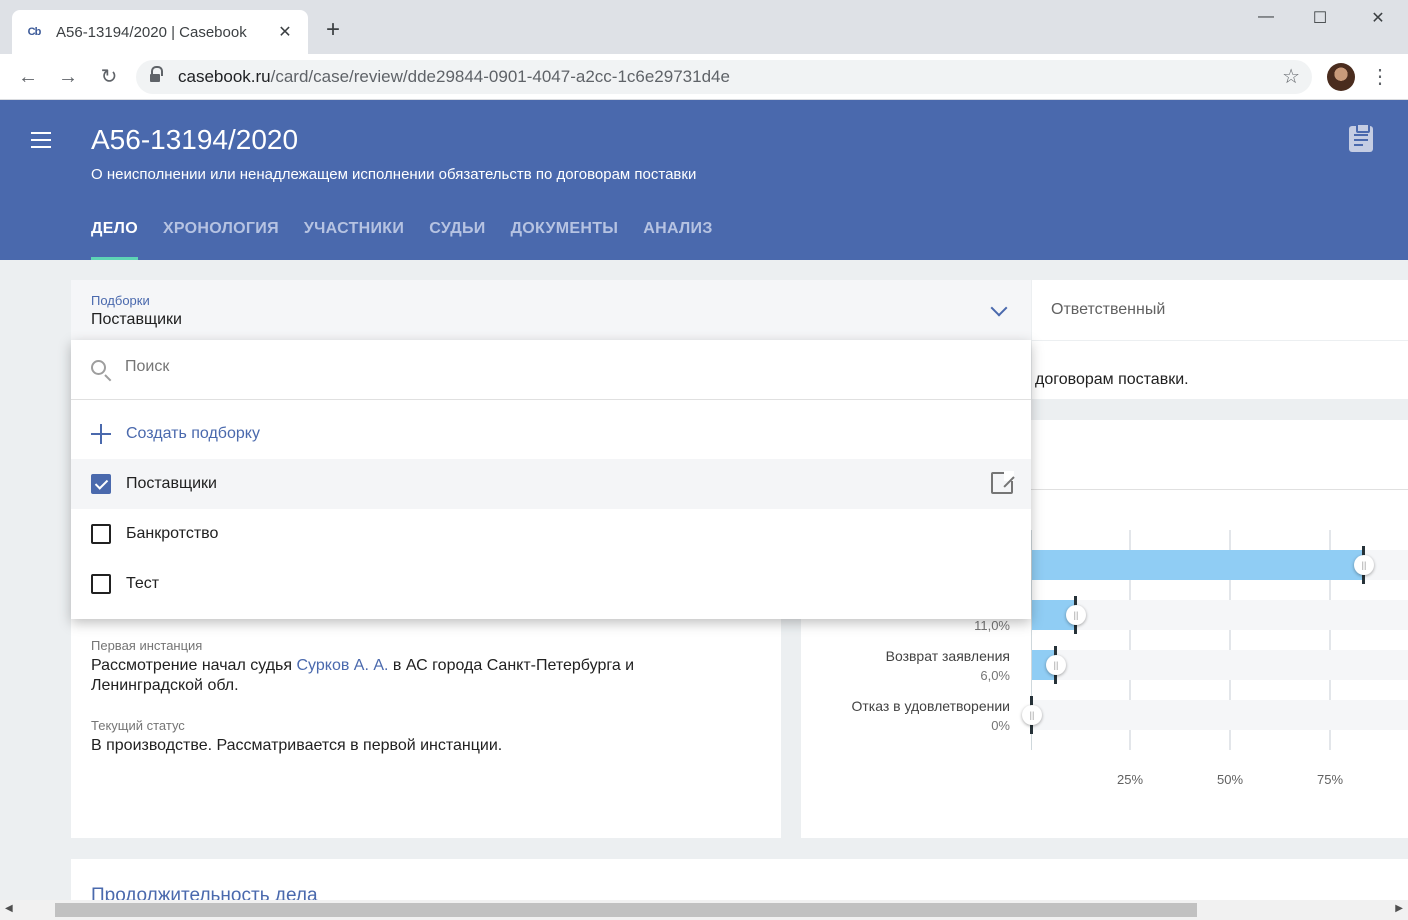  I want to click on tab-delo: ДЕЛО, so click(114, 240).